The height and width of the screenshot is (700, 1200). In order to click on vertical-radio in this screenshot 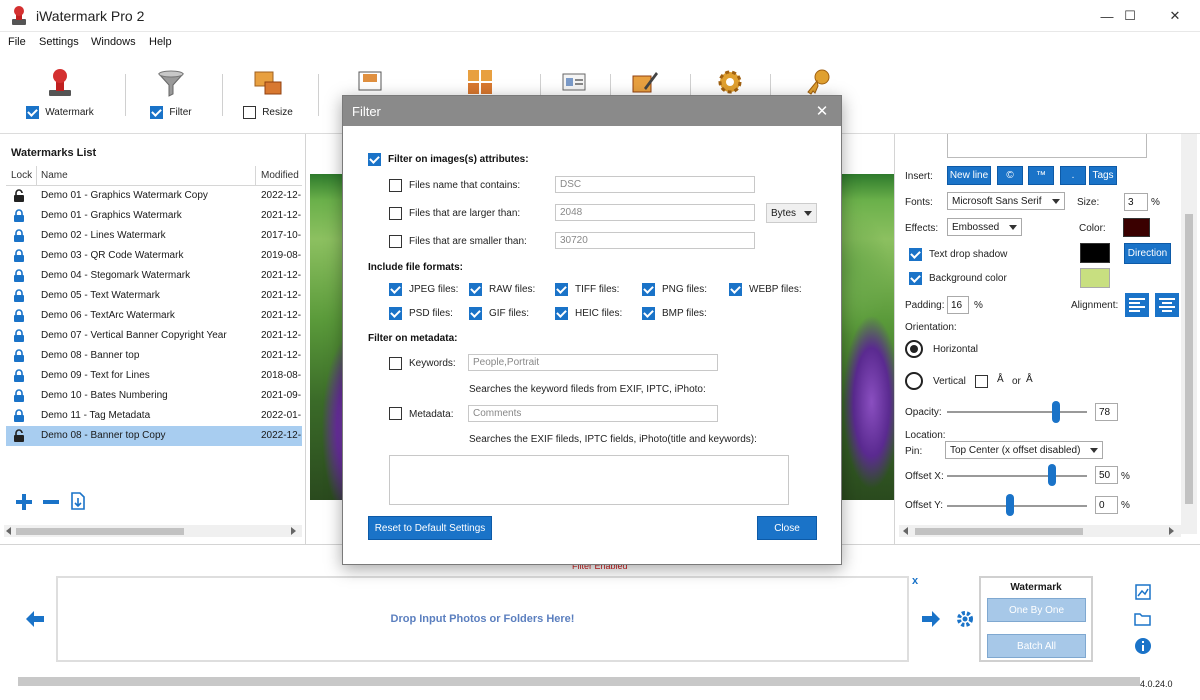, I will do `click(914, 381)`.